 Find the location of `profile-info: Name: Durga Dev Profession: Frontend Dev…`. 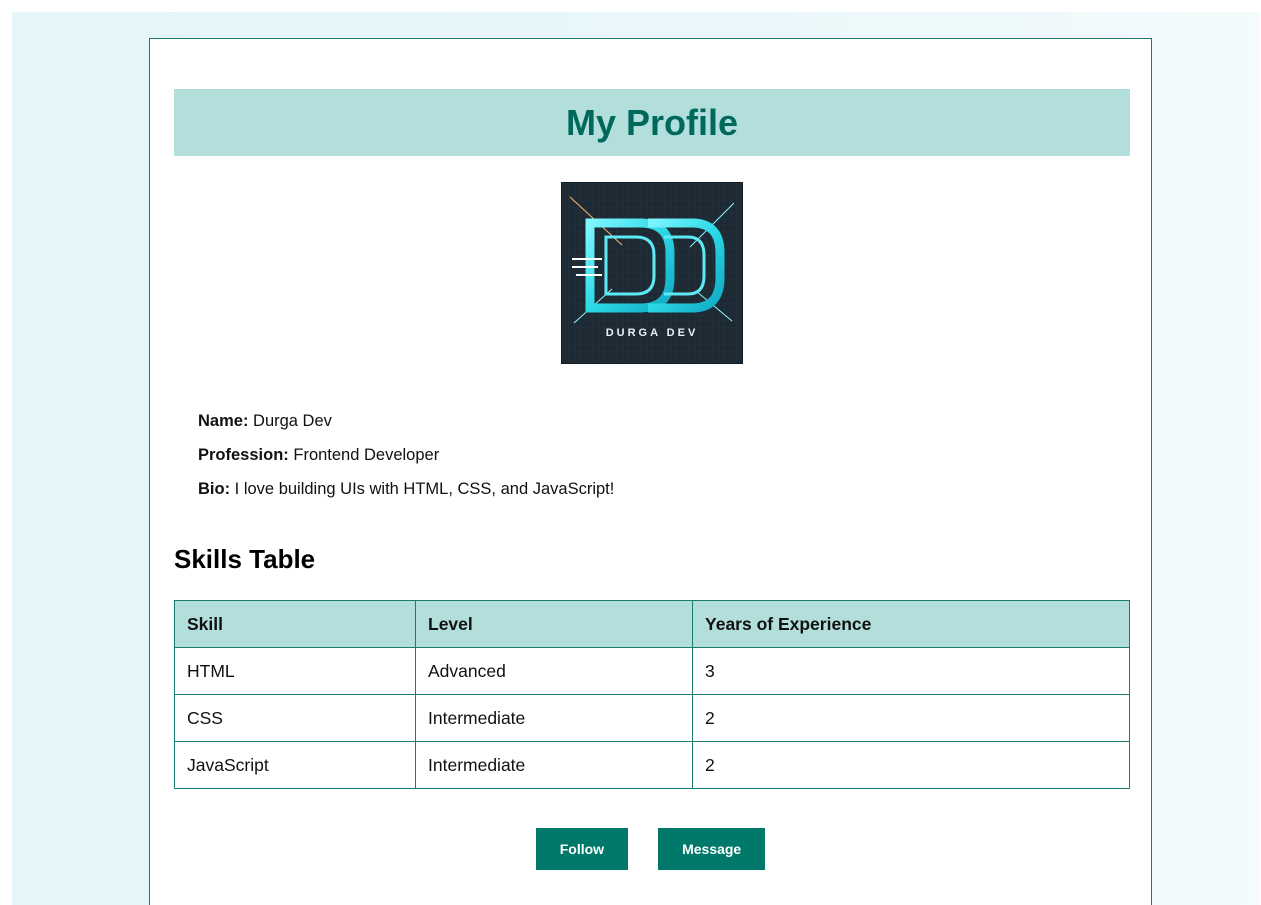

profile-info: Name: Durga Dev Profession: Frontend Dev… is located at coordinates (406, 455).